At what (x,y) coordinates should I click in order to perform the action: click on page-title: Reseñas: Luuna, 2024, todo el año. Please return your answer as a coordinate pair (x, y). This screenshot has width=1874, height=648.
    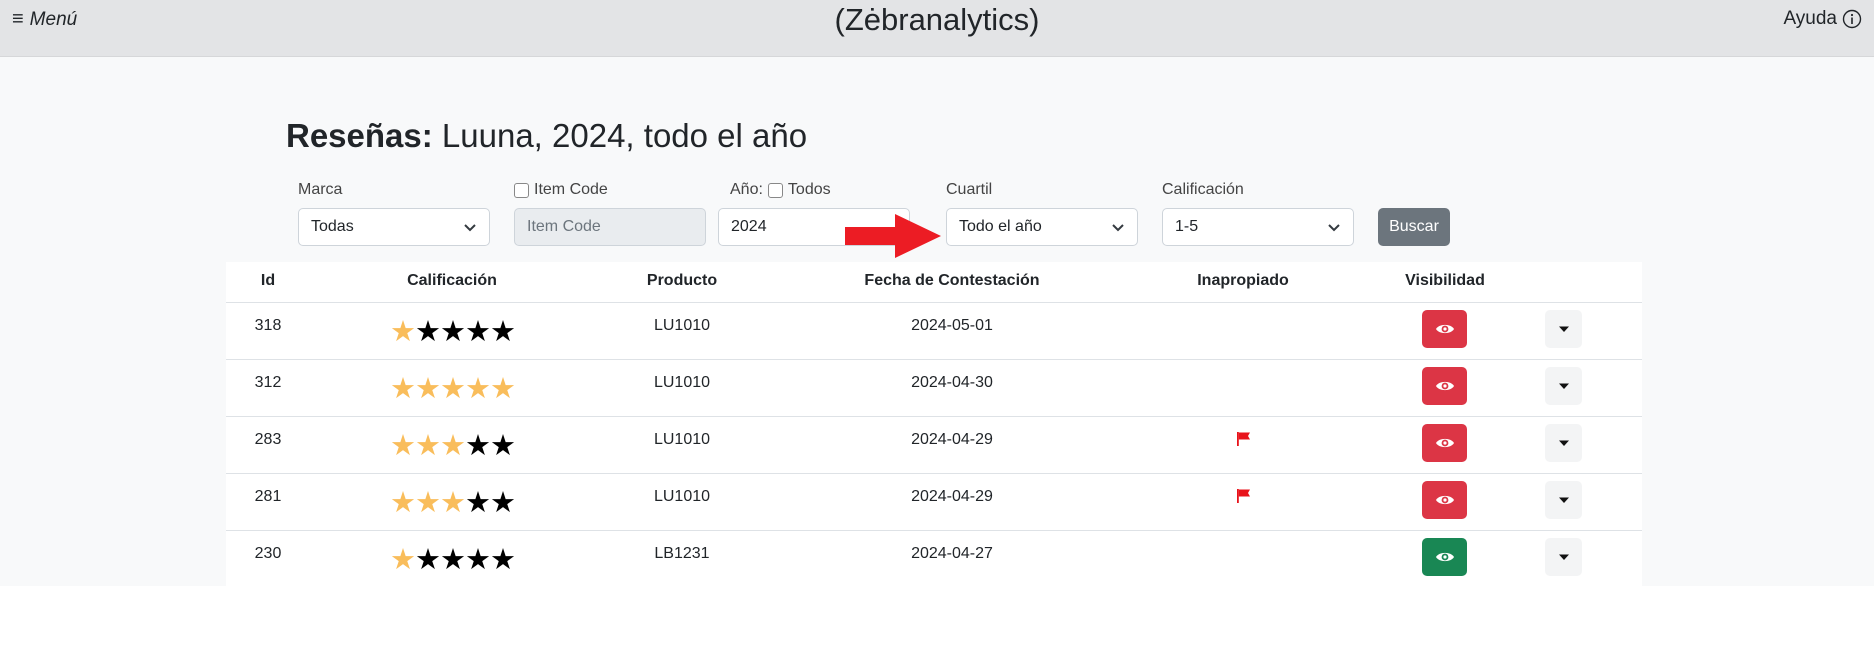
    Looking at the image, I should click on (546, 136).